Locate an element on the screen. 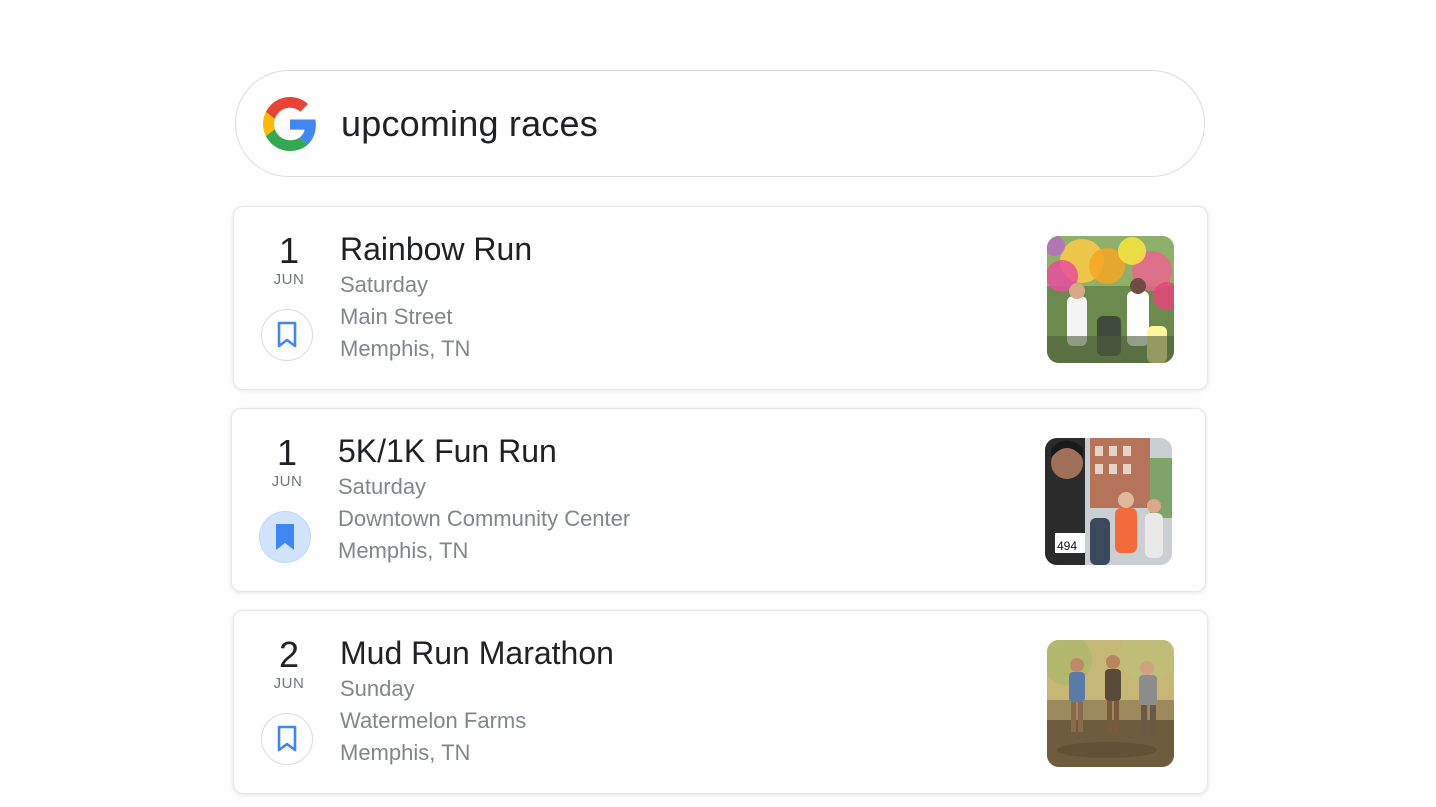  bookmark-button-saved is located at coordinates (285, 537).